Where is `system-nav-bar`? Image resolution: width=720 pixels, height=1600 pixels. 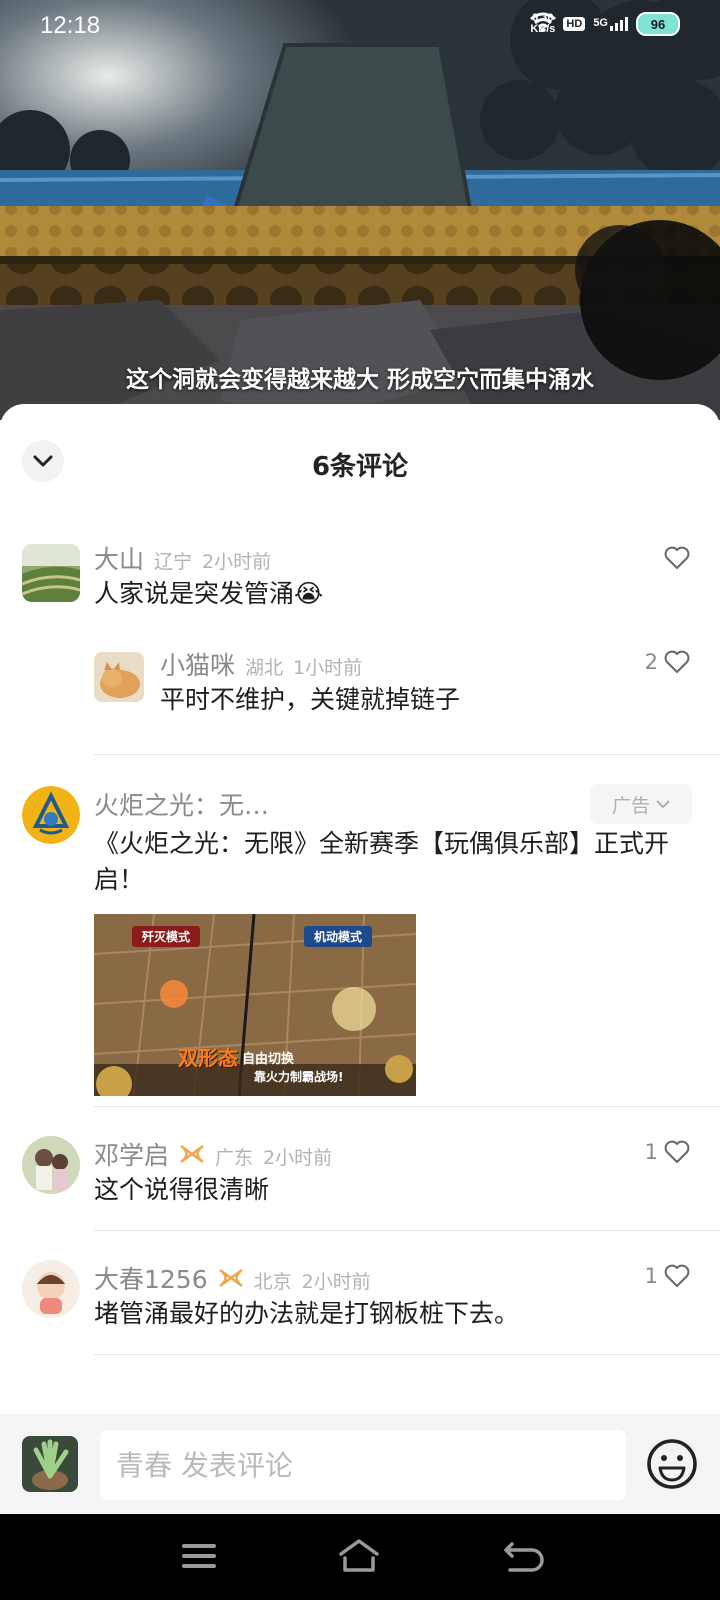 system-nav-bar is located at coordinates (360, 1557).